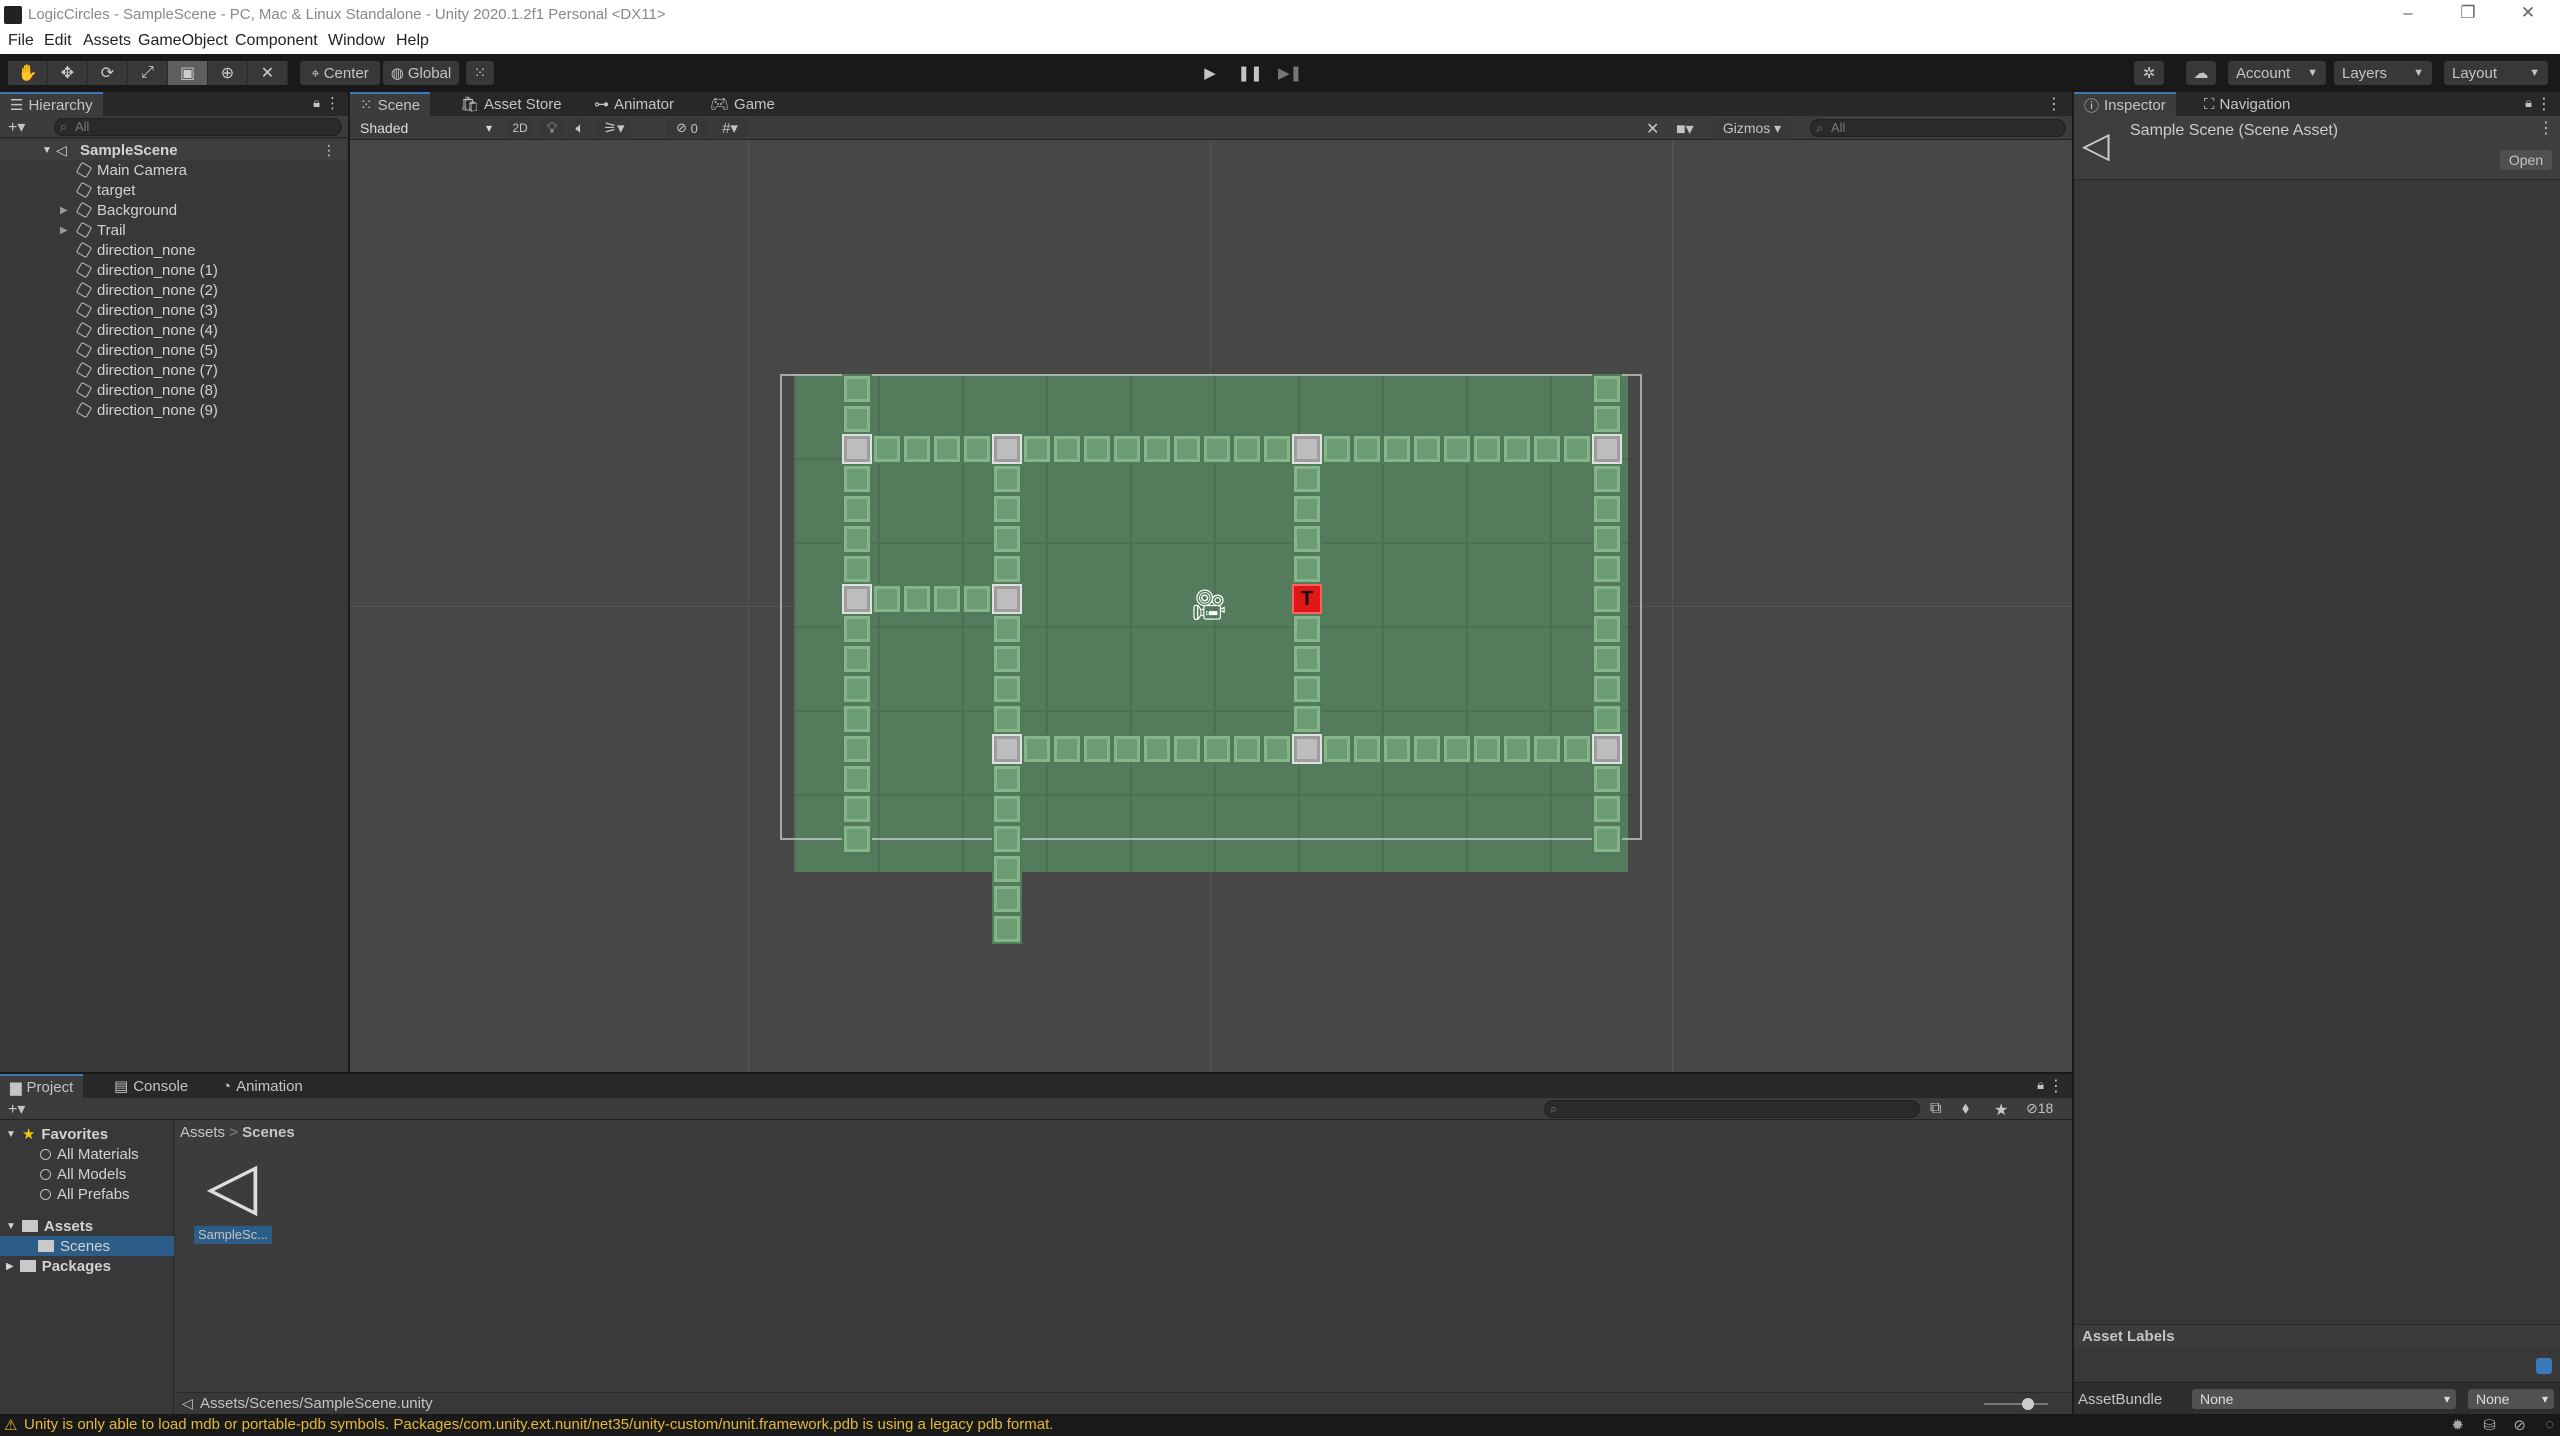 The height and width of the screenshot is (1436, 2560). What do you see at coordinates (2016, 1404) in the screenshot?
I see `icon-size-slider` at bounding box center [2016, 1404].